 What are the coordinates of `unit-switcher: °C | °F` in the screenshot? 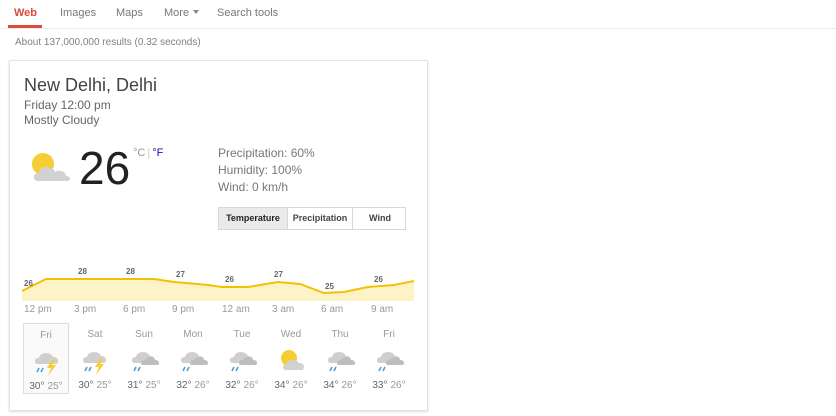 It's located at (148, 153).